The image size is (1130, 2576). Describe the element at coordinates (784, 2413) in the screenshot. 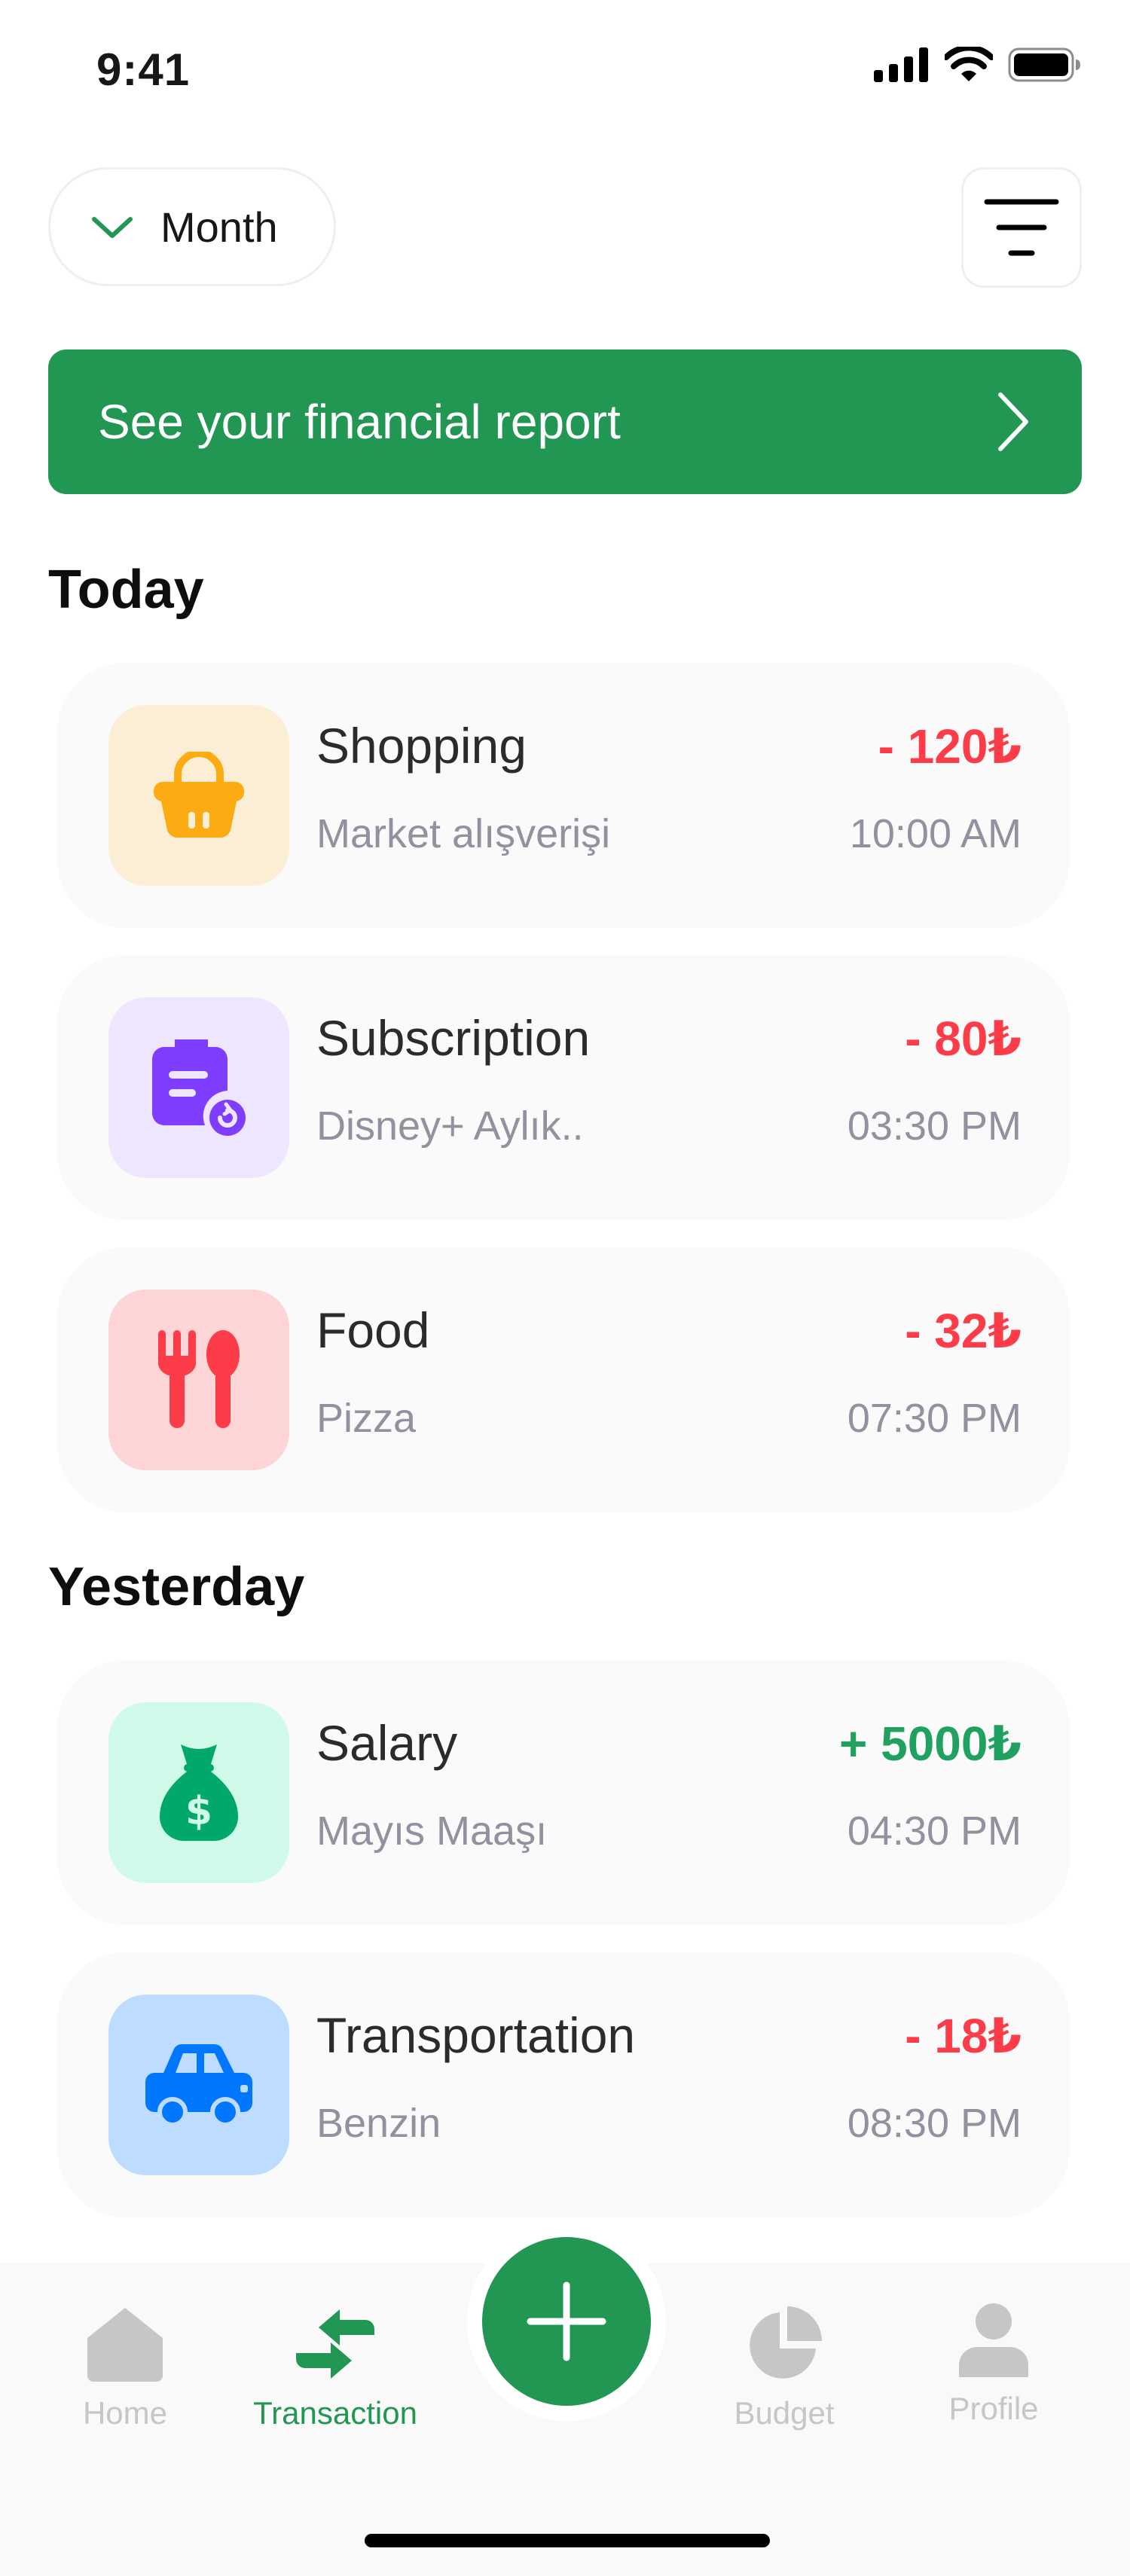

I see `tab-label: Budget` at that location.